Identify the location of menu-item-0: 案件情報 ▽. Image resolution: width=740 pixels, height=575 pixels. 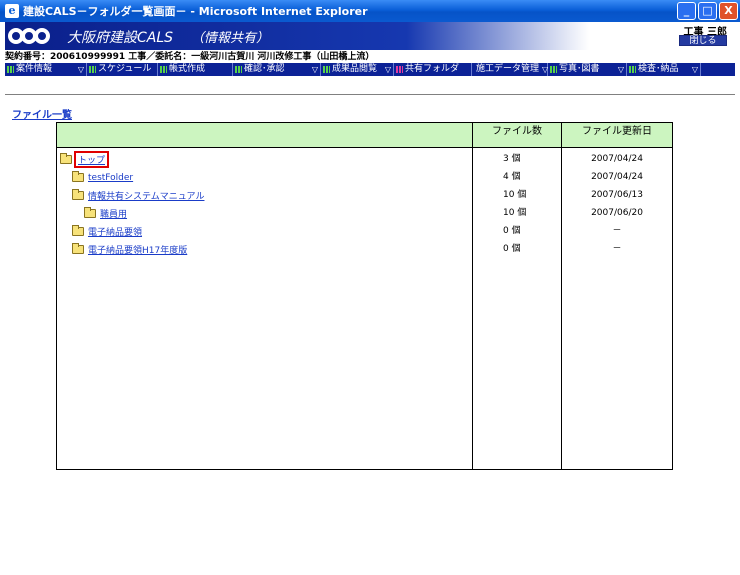
(46, 69).